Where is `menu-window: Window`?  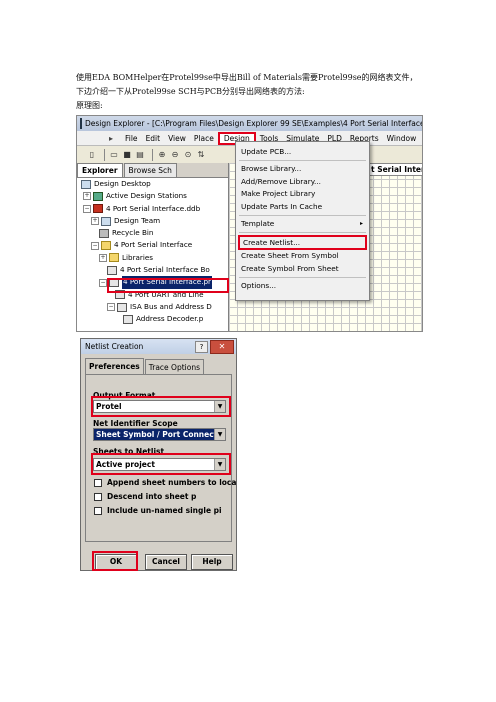
menu-window: Window is located at coordinates (402, 138).